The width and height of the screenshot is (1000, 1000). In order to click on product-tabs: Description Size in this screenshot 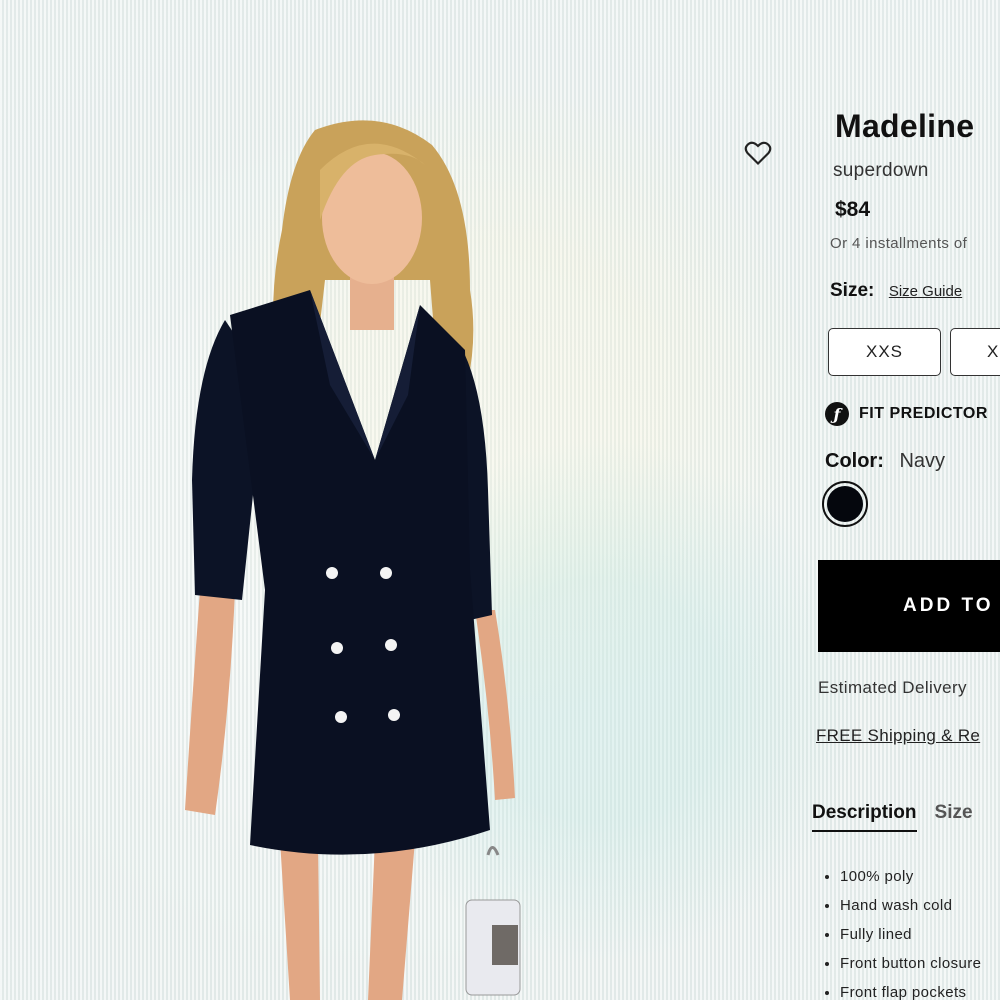, I will do `click(892, 817)`.